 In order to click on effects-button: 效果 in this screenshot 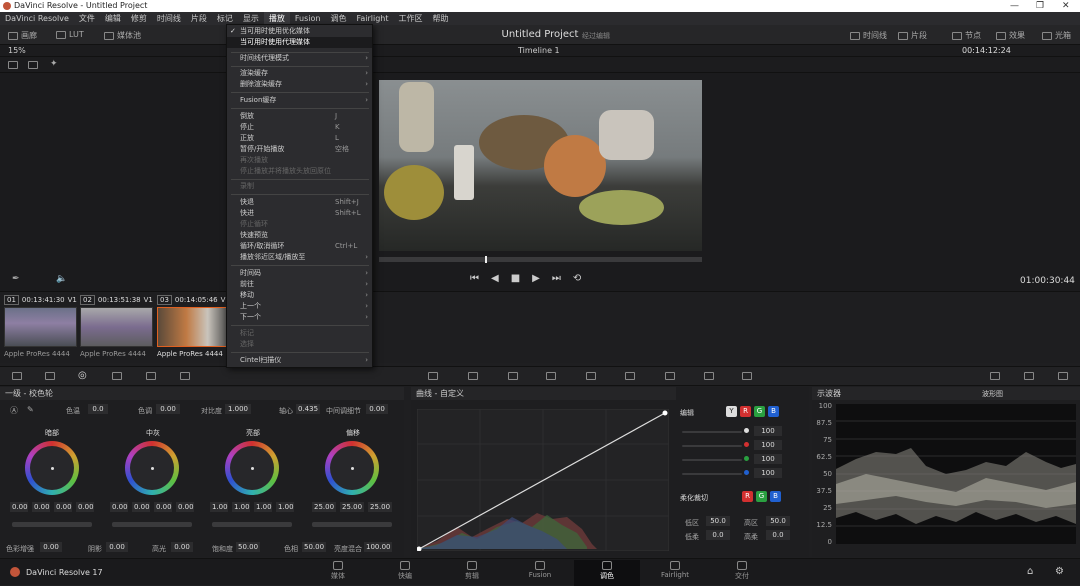, I will do `click(1010, 35)`.